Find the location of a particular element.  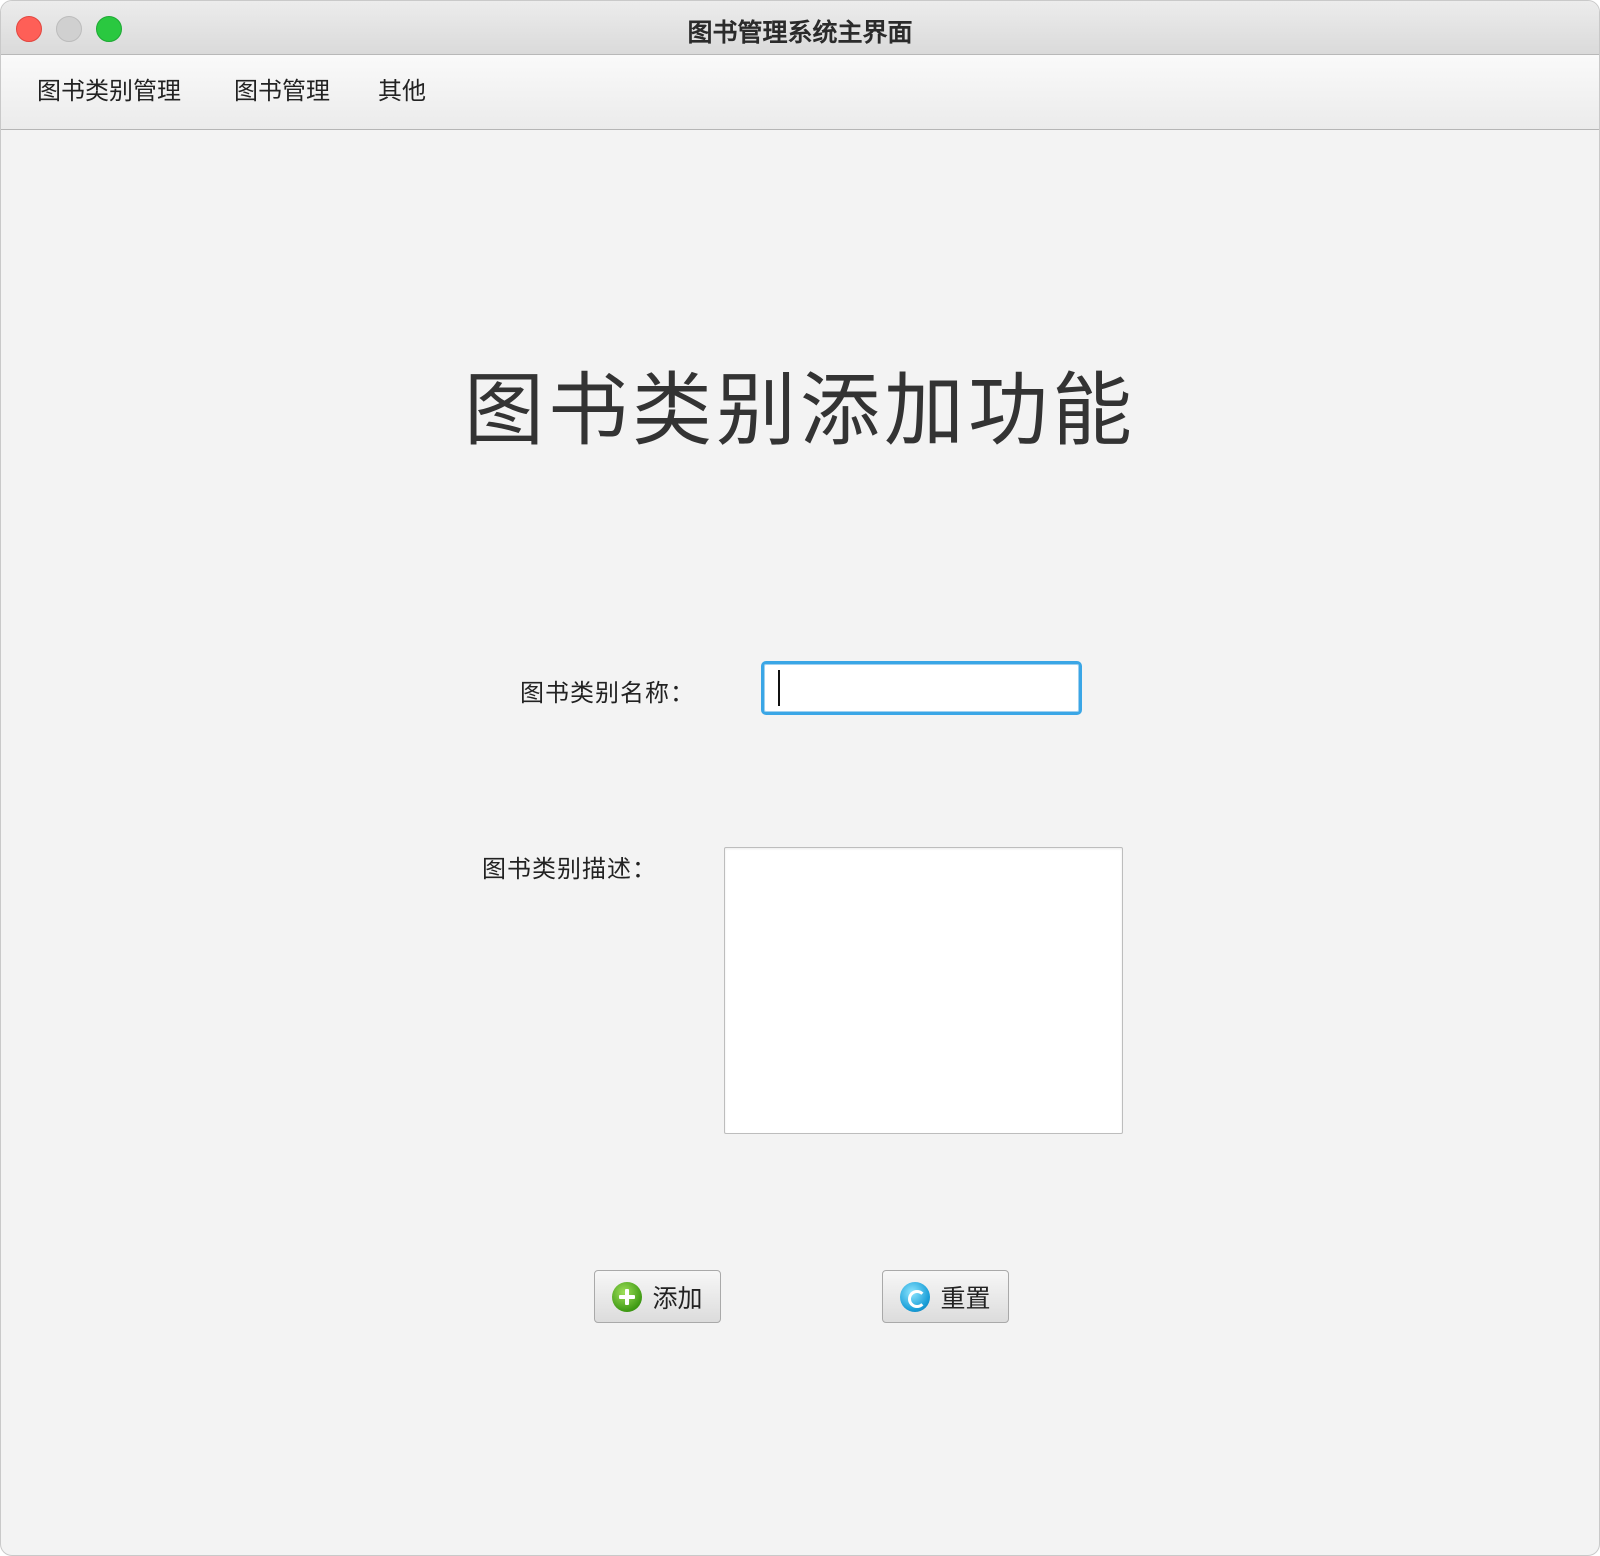

menu-other: 其他 is located at coordinates (402, 88).